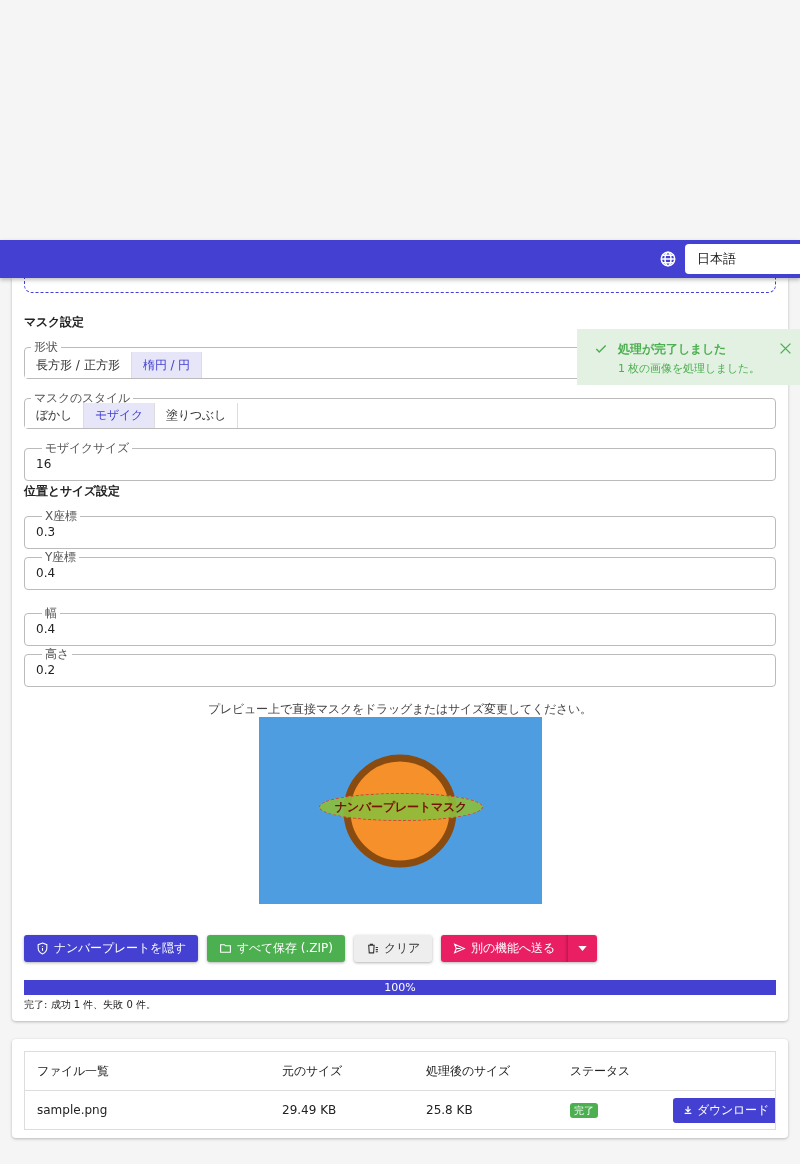 The width and height of the screenshot is (800, 1164). Describe the element at coordinates (584, 1110) in the screenshot. I see `status-badge: 完了` at that location.